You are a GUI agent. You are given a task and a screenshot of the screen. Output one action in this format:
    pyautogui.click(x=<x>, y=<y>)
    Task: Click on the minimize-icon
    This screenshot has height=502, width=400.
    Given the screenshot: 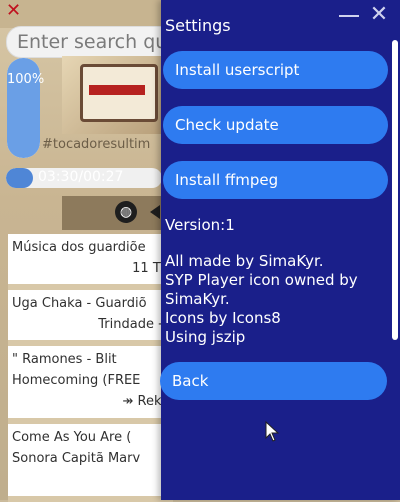 What is the action you would take?
    pyautogui.click(x=349, y=16)
    